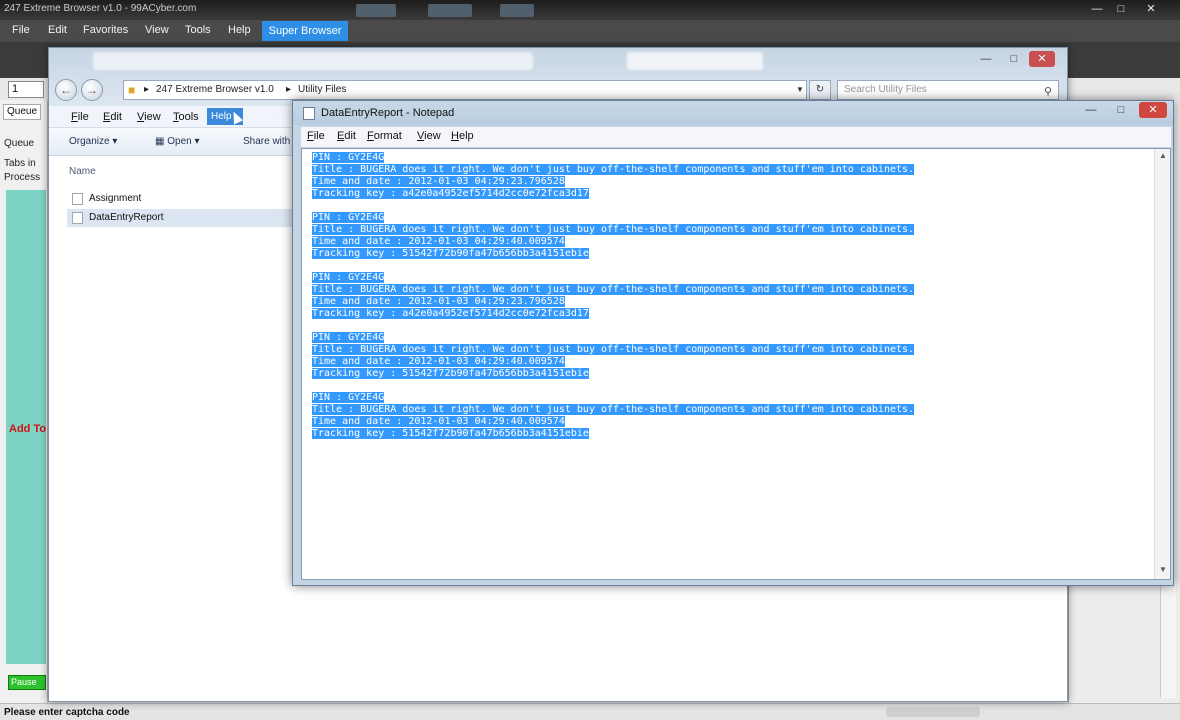 This screenshot has height=720, width=1180. I want to click on tabs-in-label: Tabs in, so click(20, 163).